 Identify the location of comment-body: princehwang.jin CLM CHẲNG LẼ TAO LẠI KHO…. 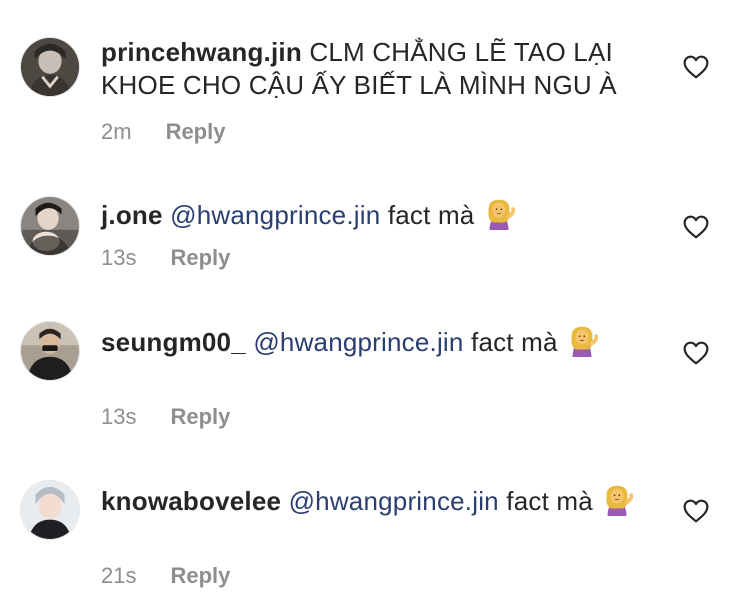
(381, 69).